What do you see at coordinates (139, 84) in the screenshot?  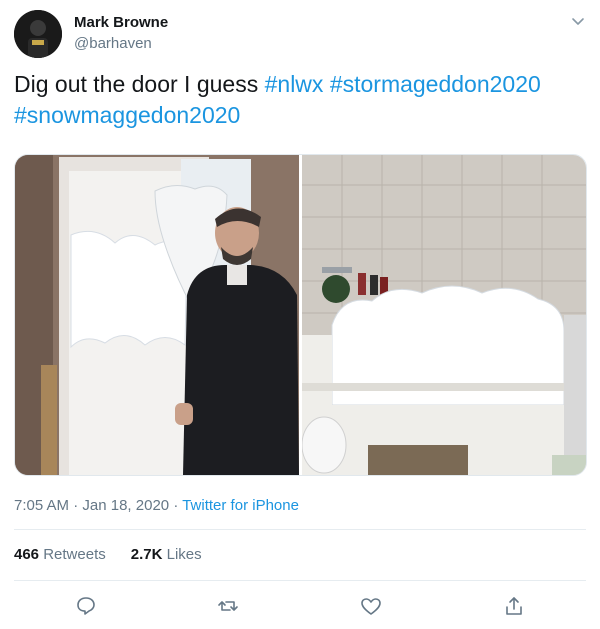 I see `tweet-text-plain: Dig out the door I guess` at bounding box center [139, 84].